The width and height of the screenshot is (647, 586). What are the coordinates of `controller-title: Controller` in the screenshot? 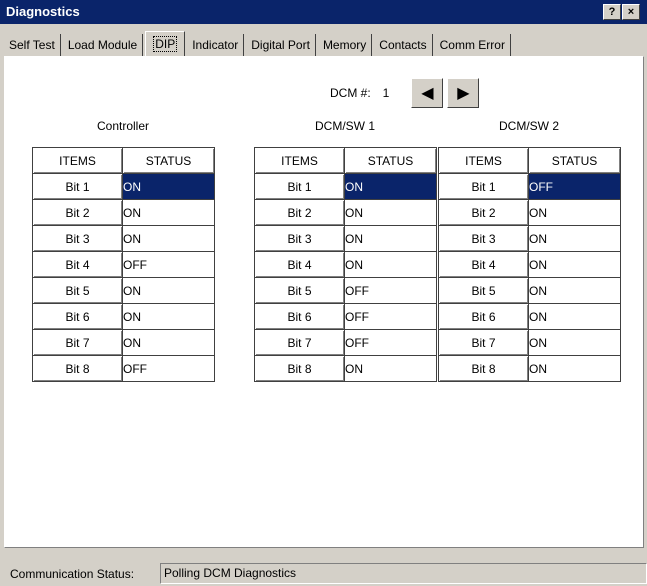 It's located at (123, 126).